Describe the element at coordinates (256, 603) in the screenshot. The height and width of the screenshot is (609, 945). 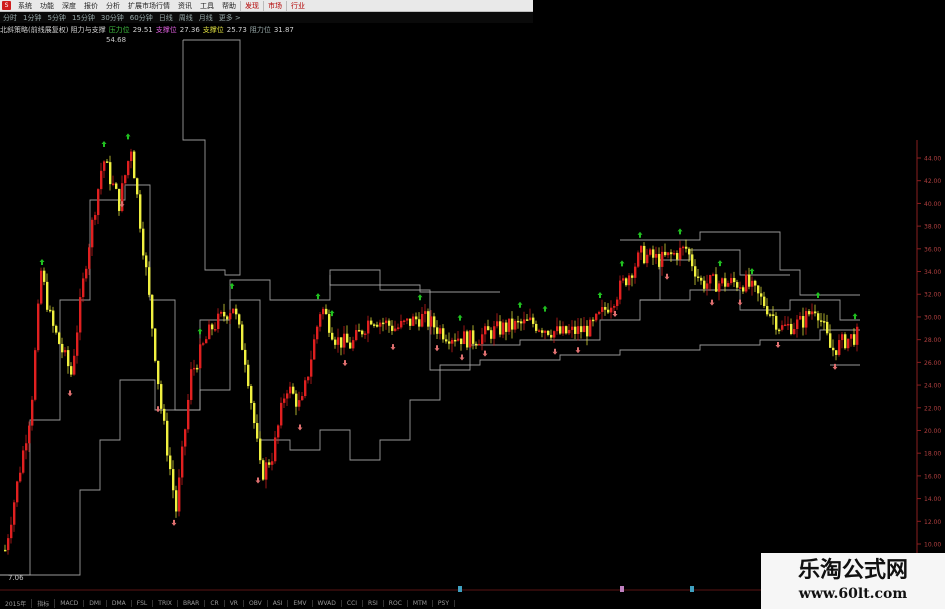
I see `tab-obv: OBV` at that location.